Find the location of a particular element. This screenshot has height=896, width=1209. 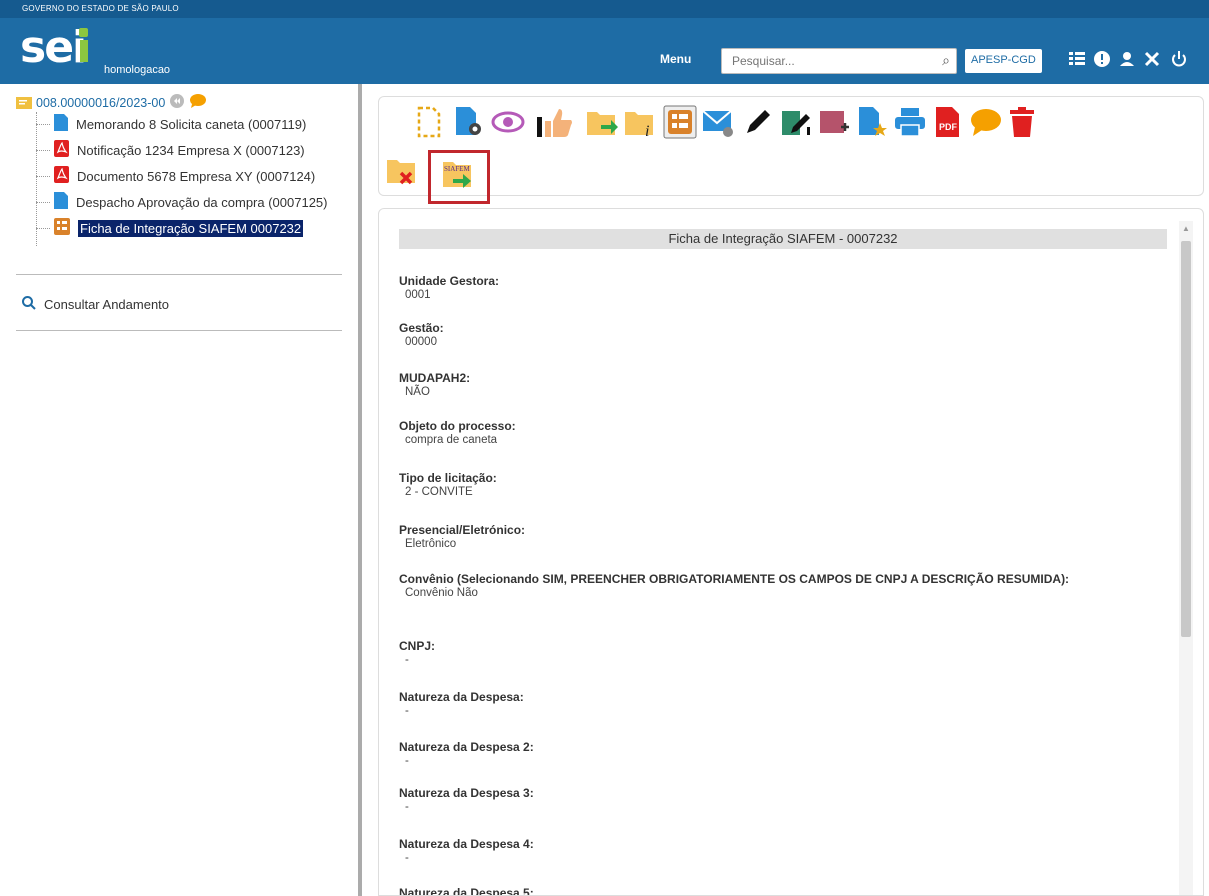

field-label: Gestão: is located at coordinates (421, 328).